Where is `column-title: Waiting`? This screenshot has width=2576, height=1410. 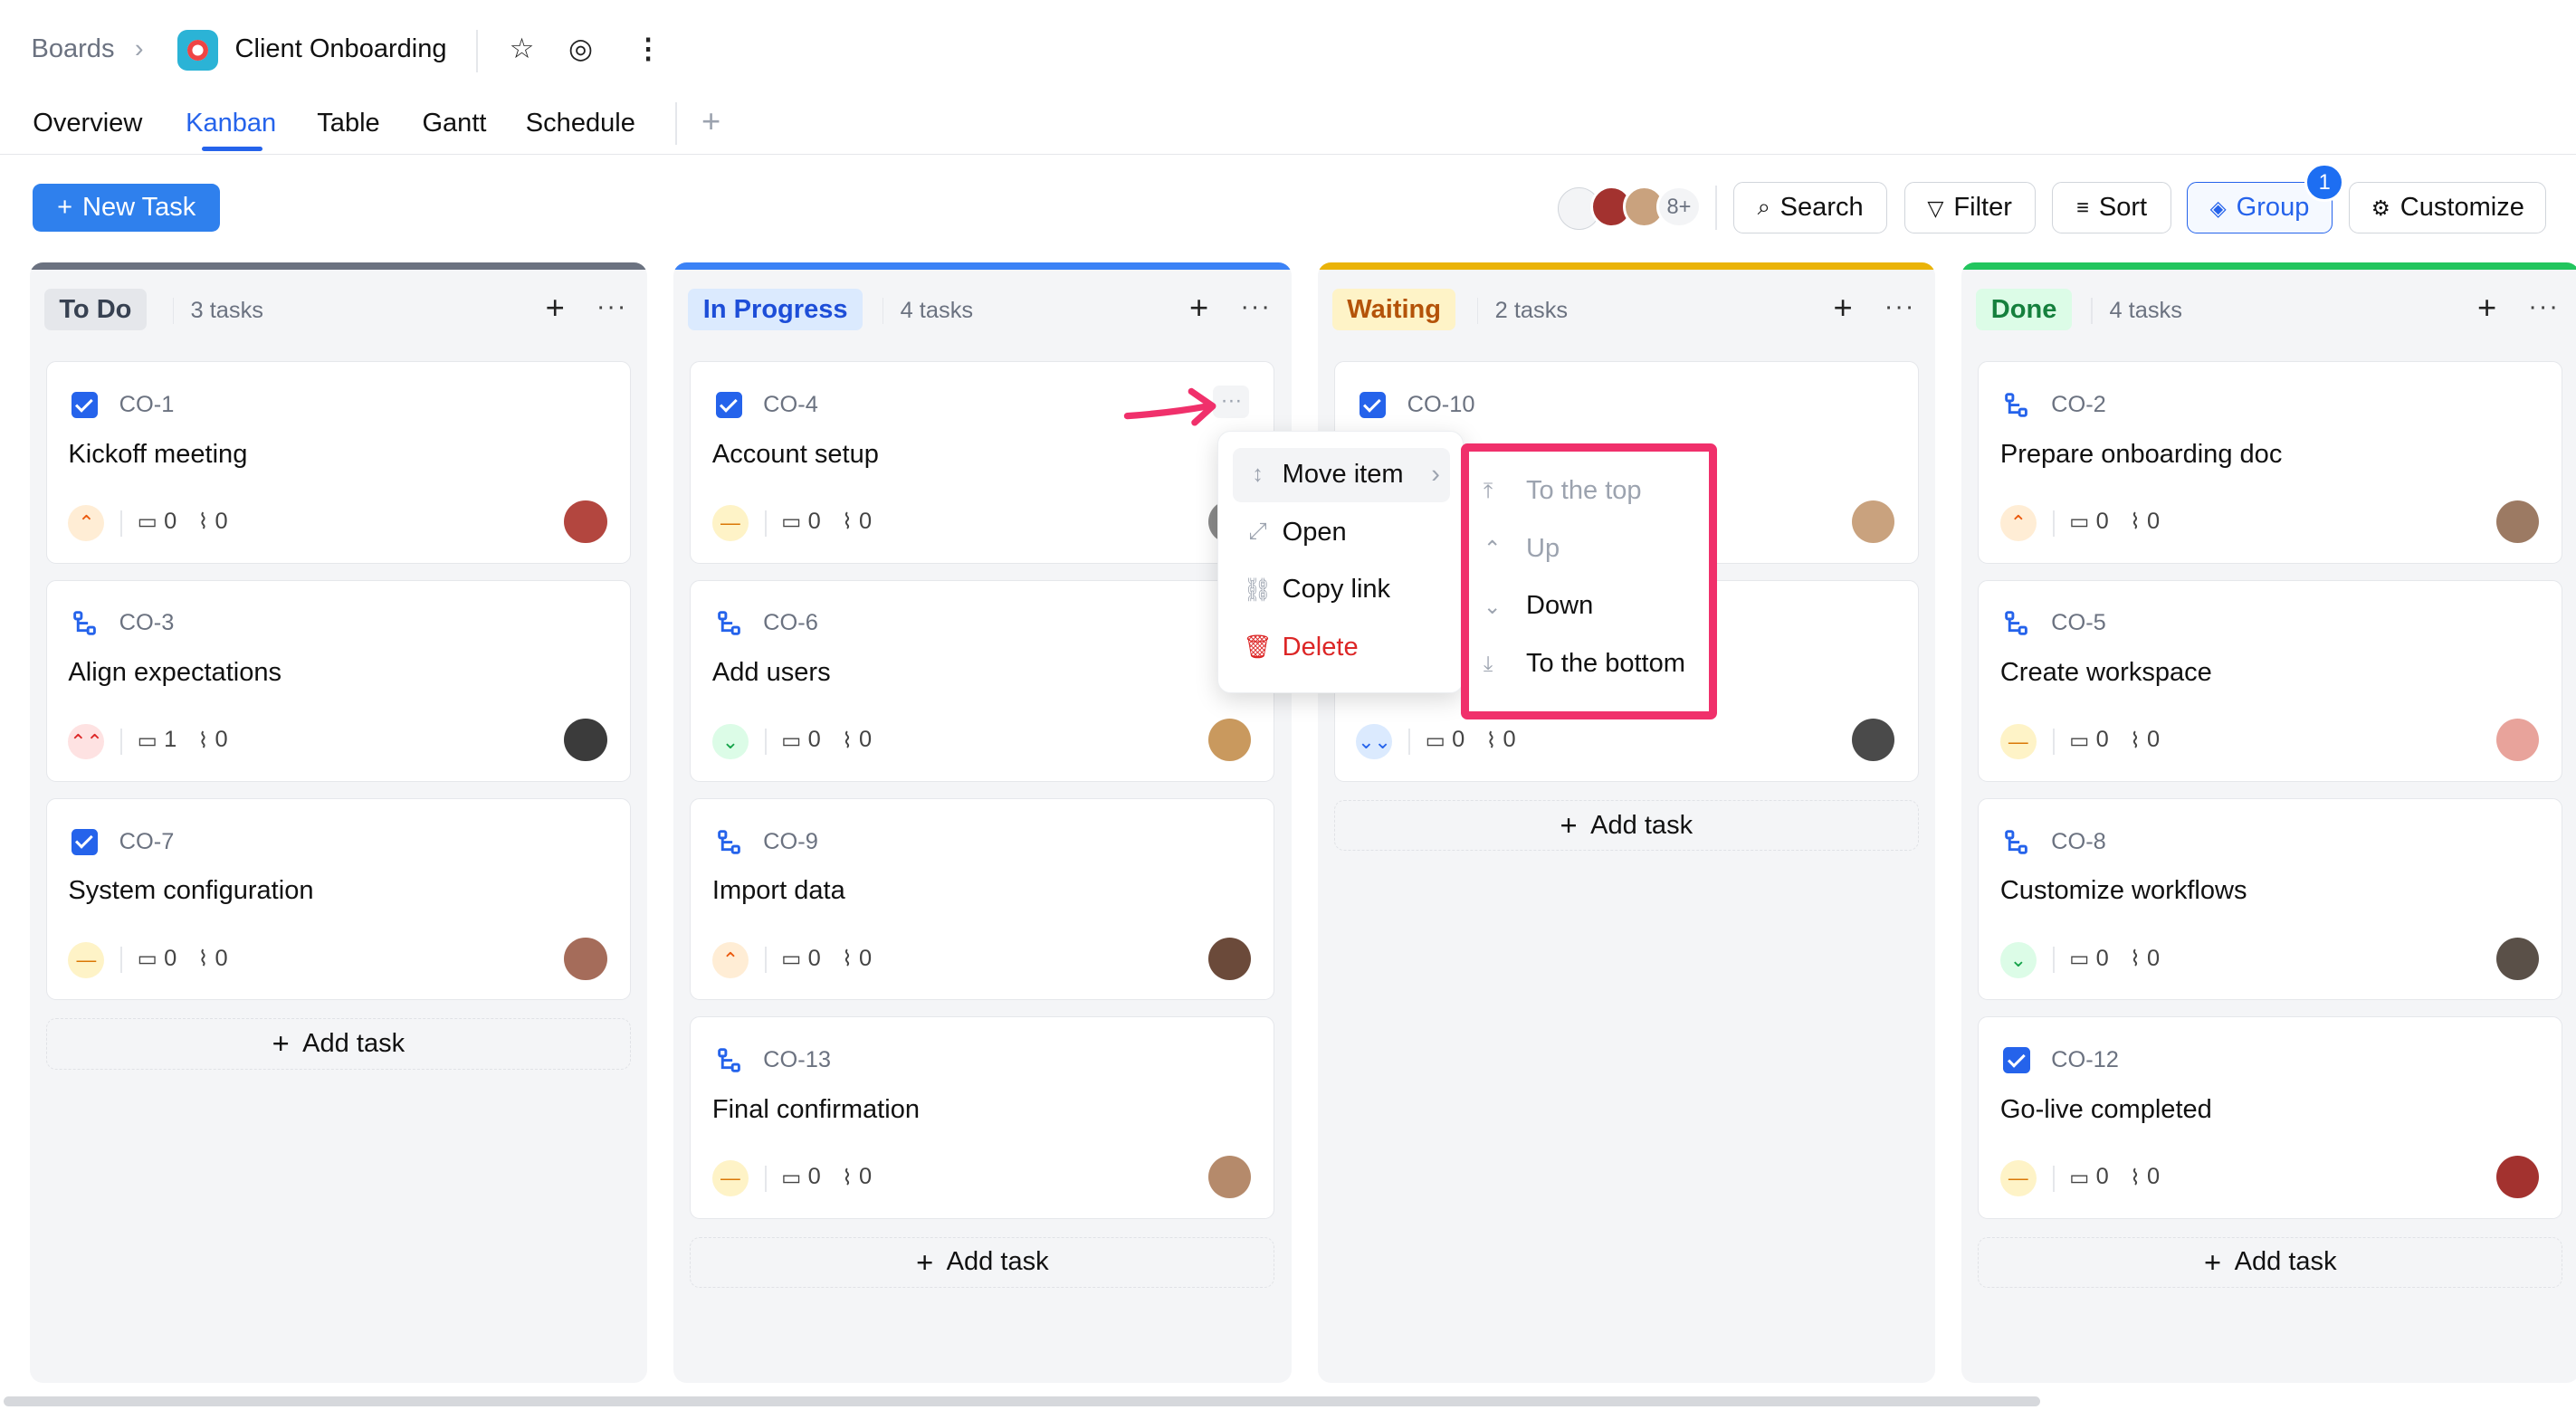 column-title: Waiting is located at coordinates (1393, 309).